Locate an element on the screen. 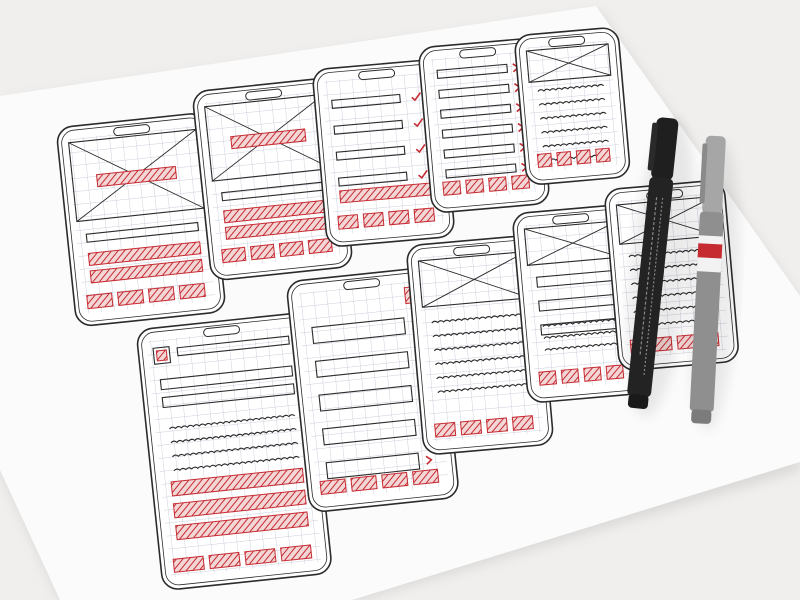  pen-label-red is located at coordinates (710, 251).